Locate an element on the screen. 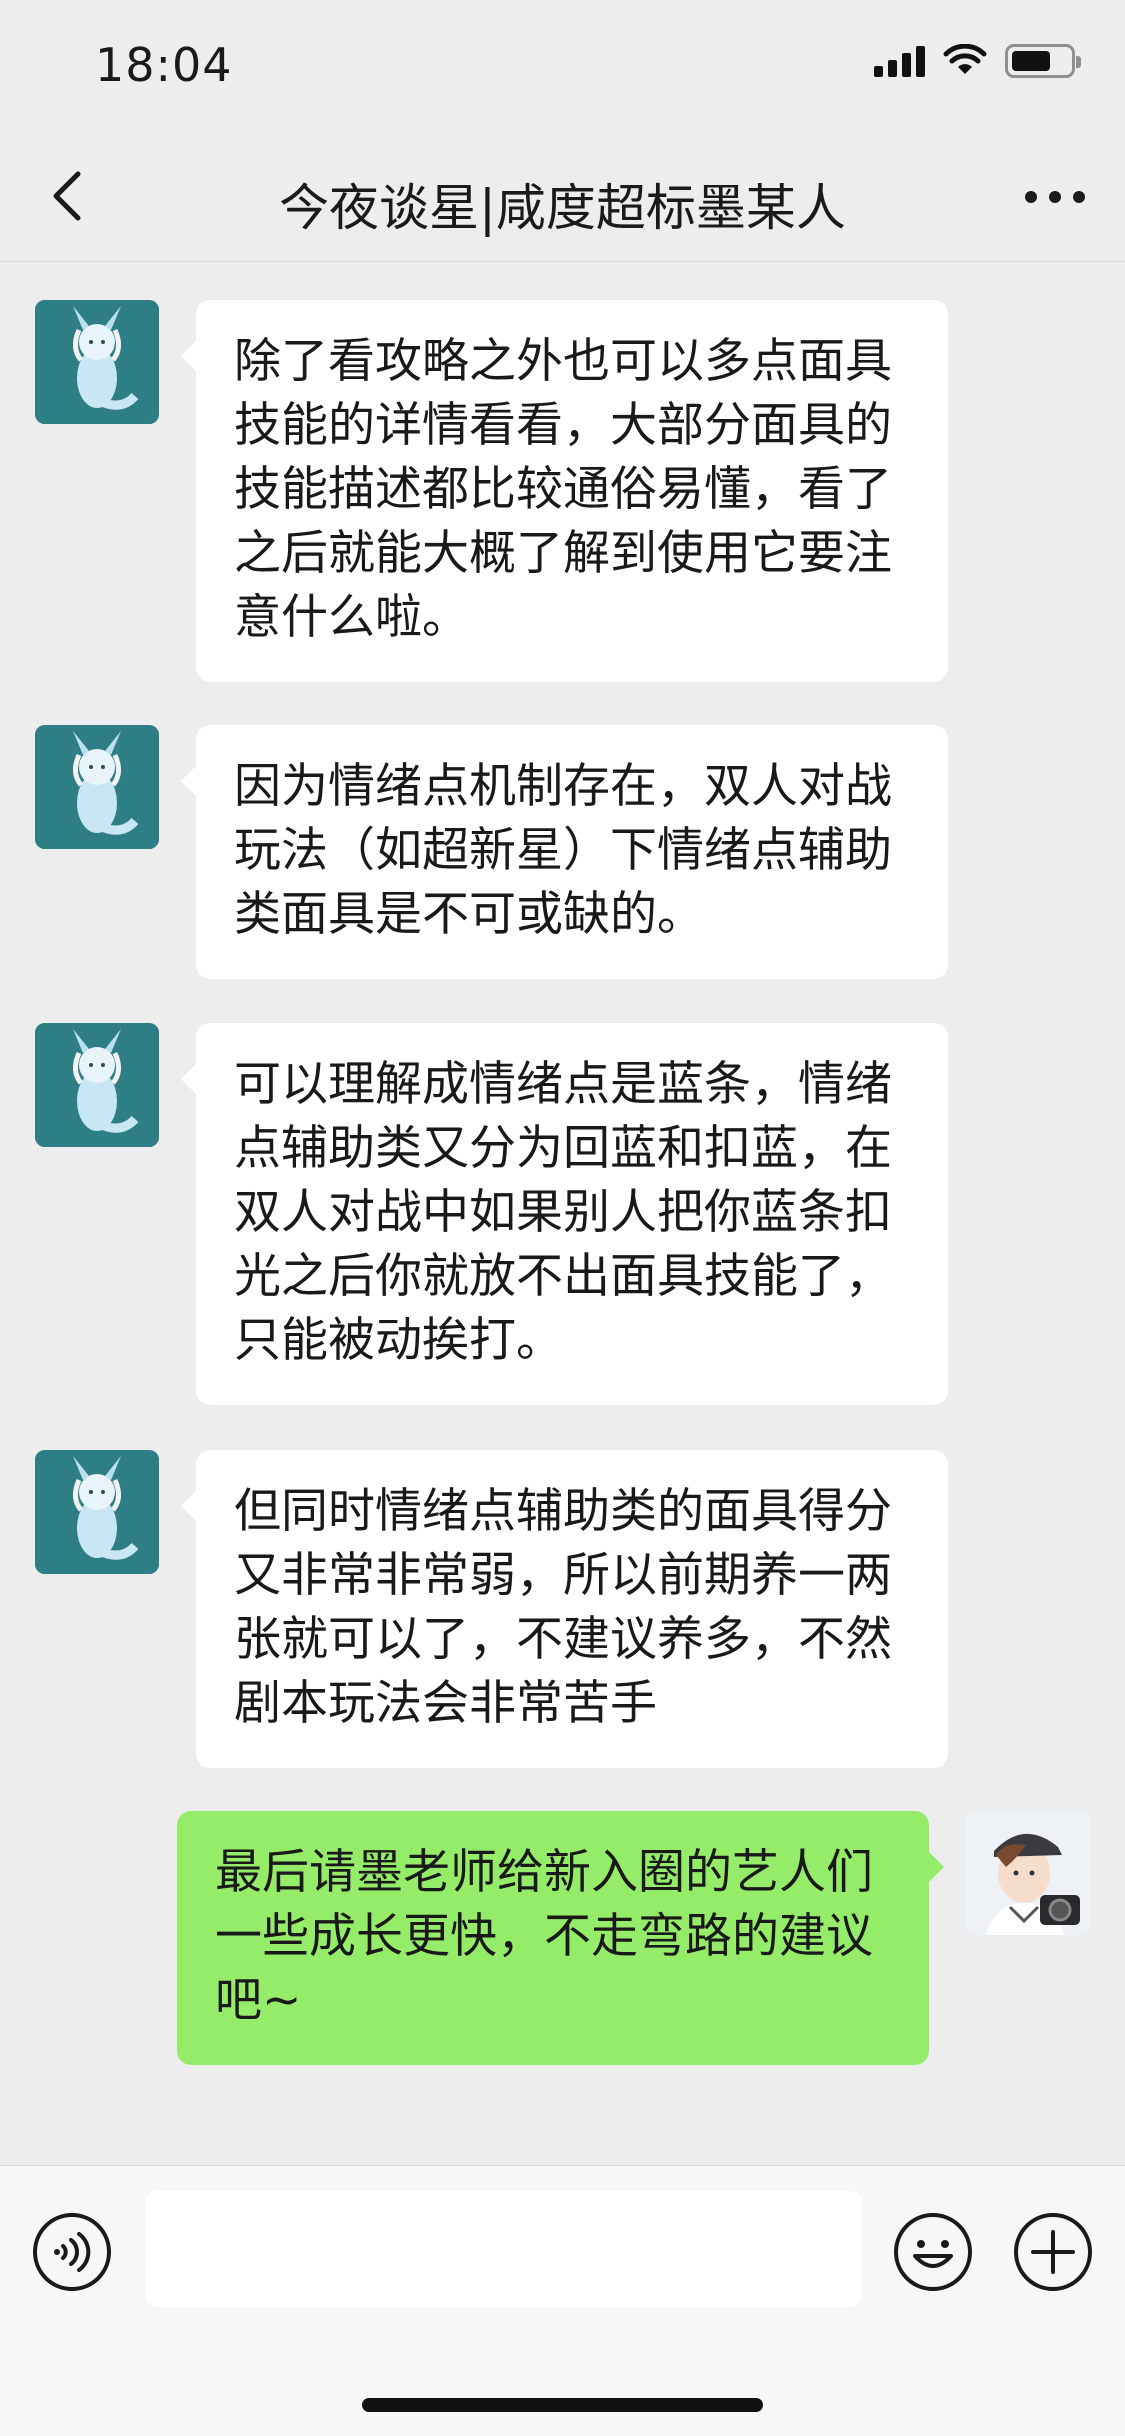 This screenshot has height=2436, width=1125. status-time: 18:04 is located at coordinates (164, 65).